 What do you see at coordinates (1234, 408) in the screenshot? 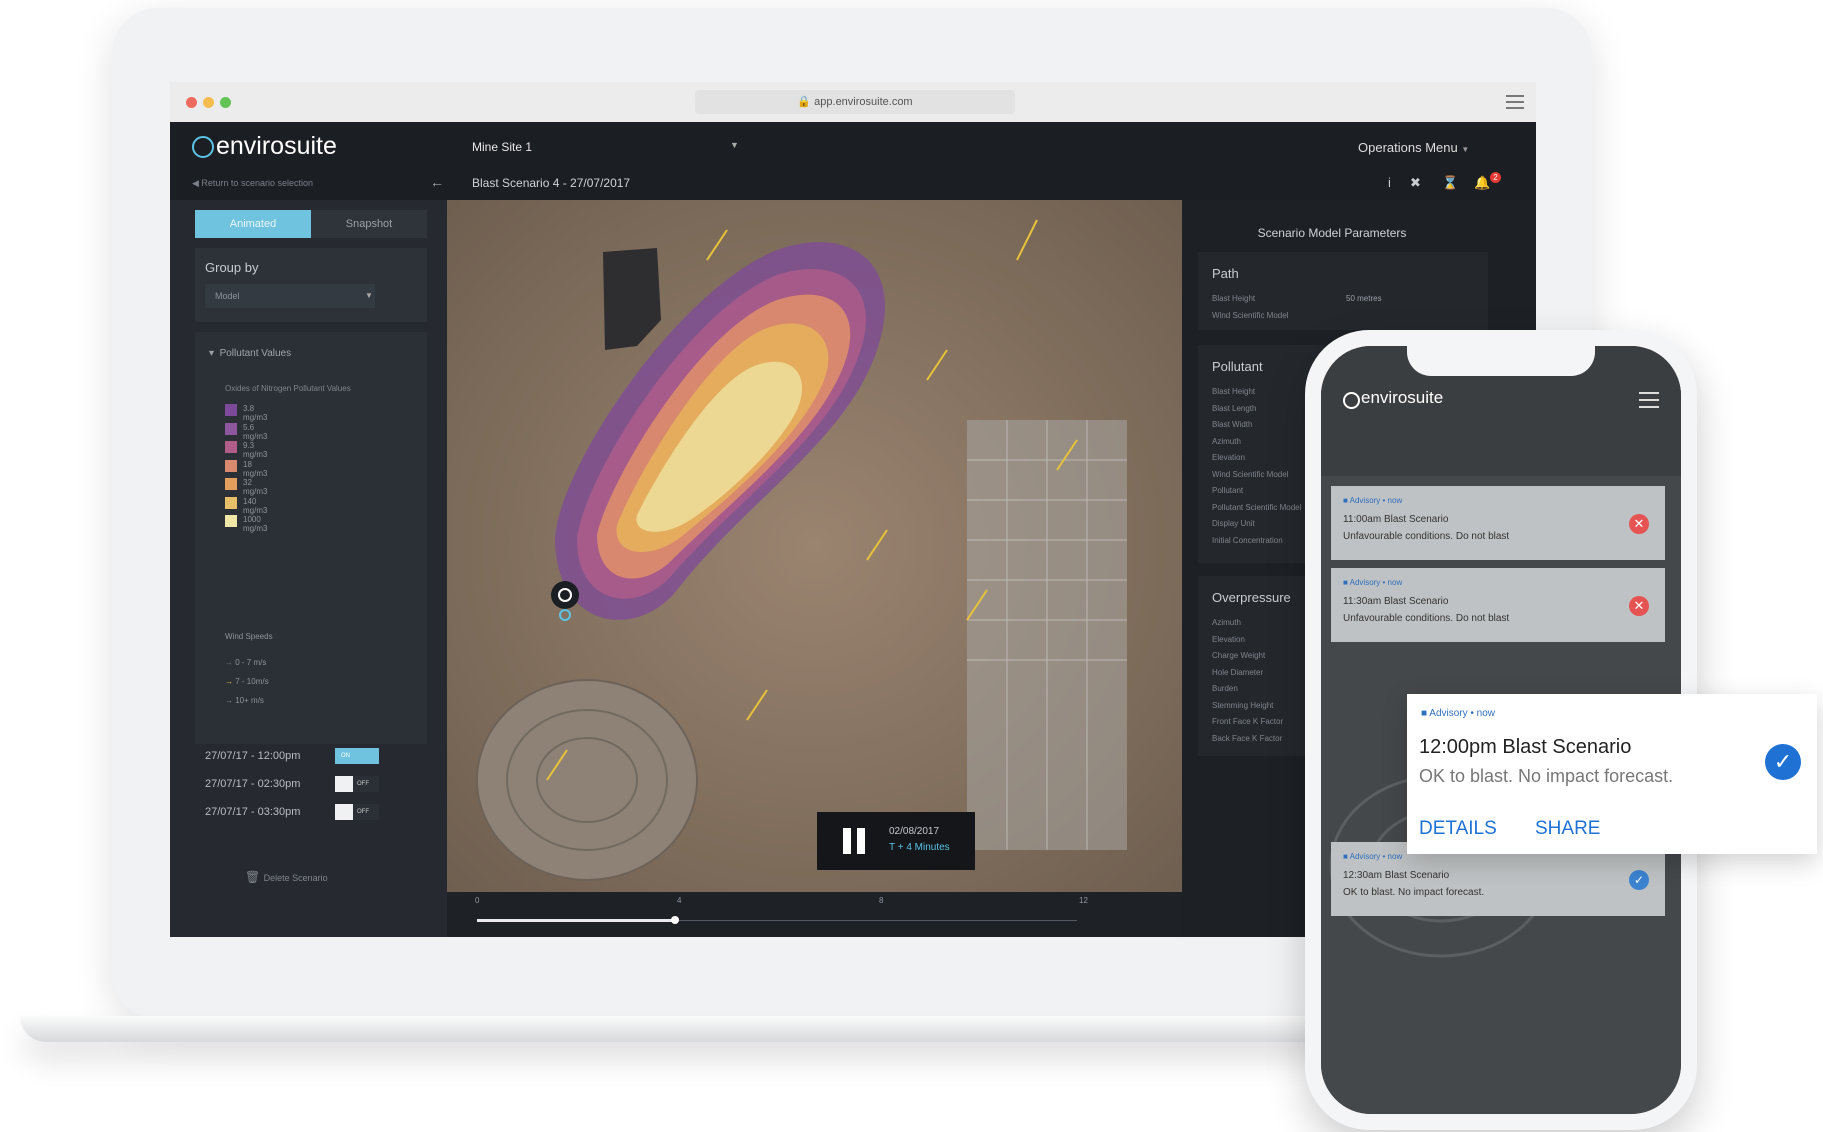
I see `parameter-label: Blast Length` at bounding box center [1234, 408].